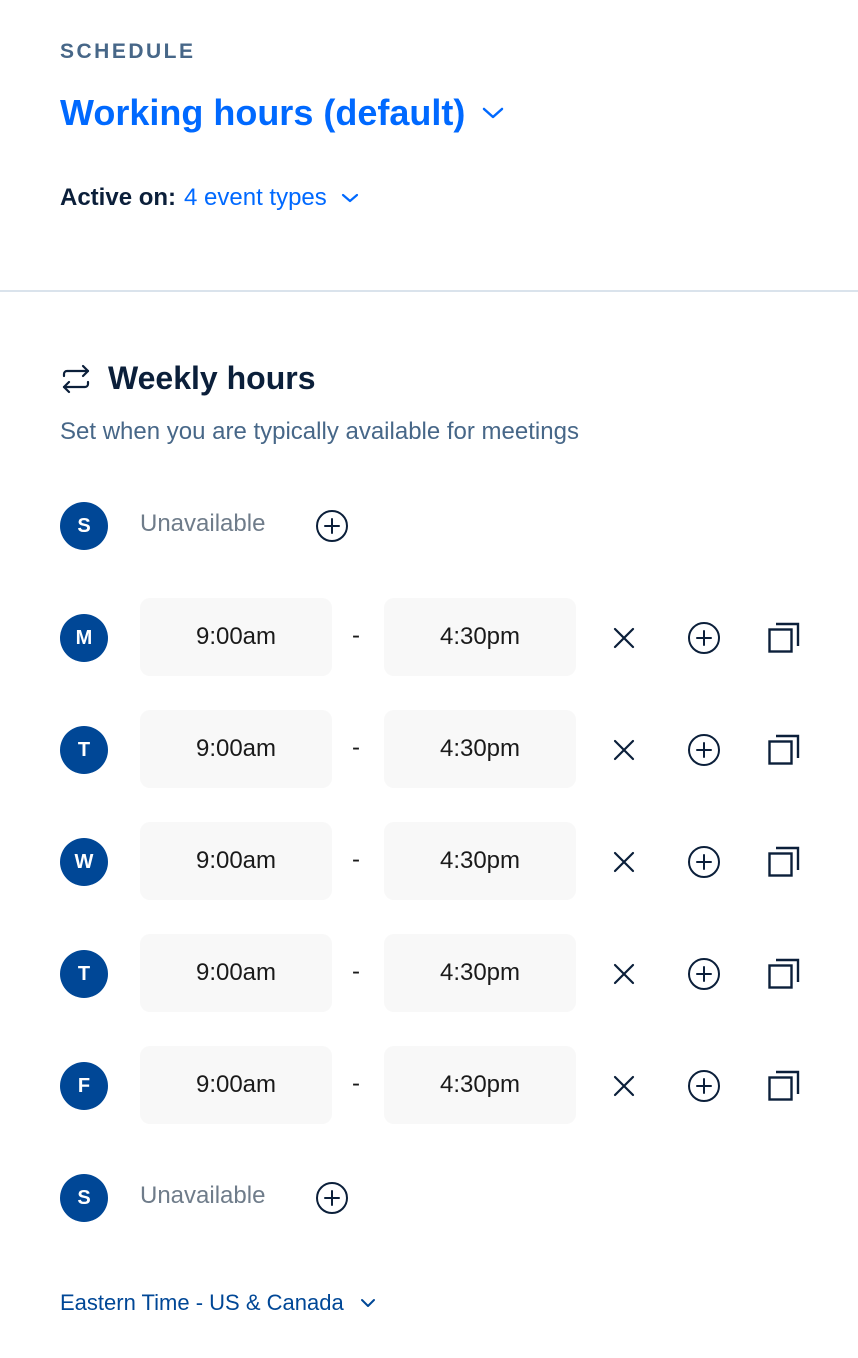  Describe the element at coordinates (128, 51) in the screenshot. I see `section-eyebrow: SCHEDULE` at that location.